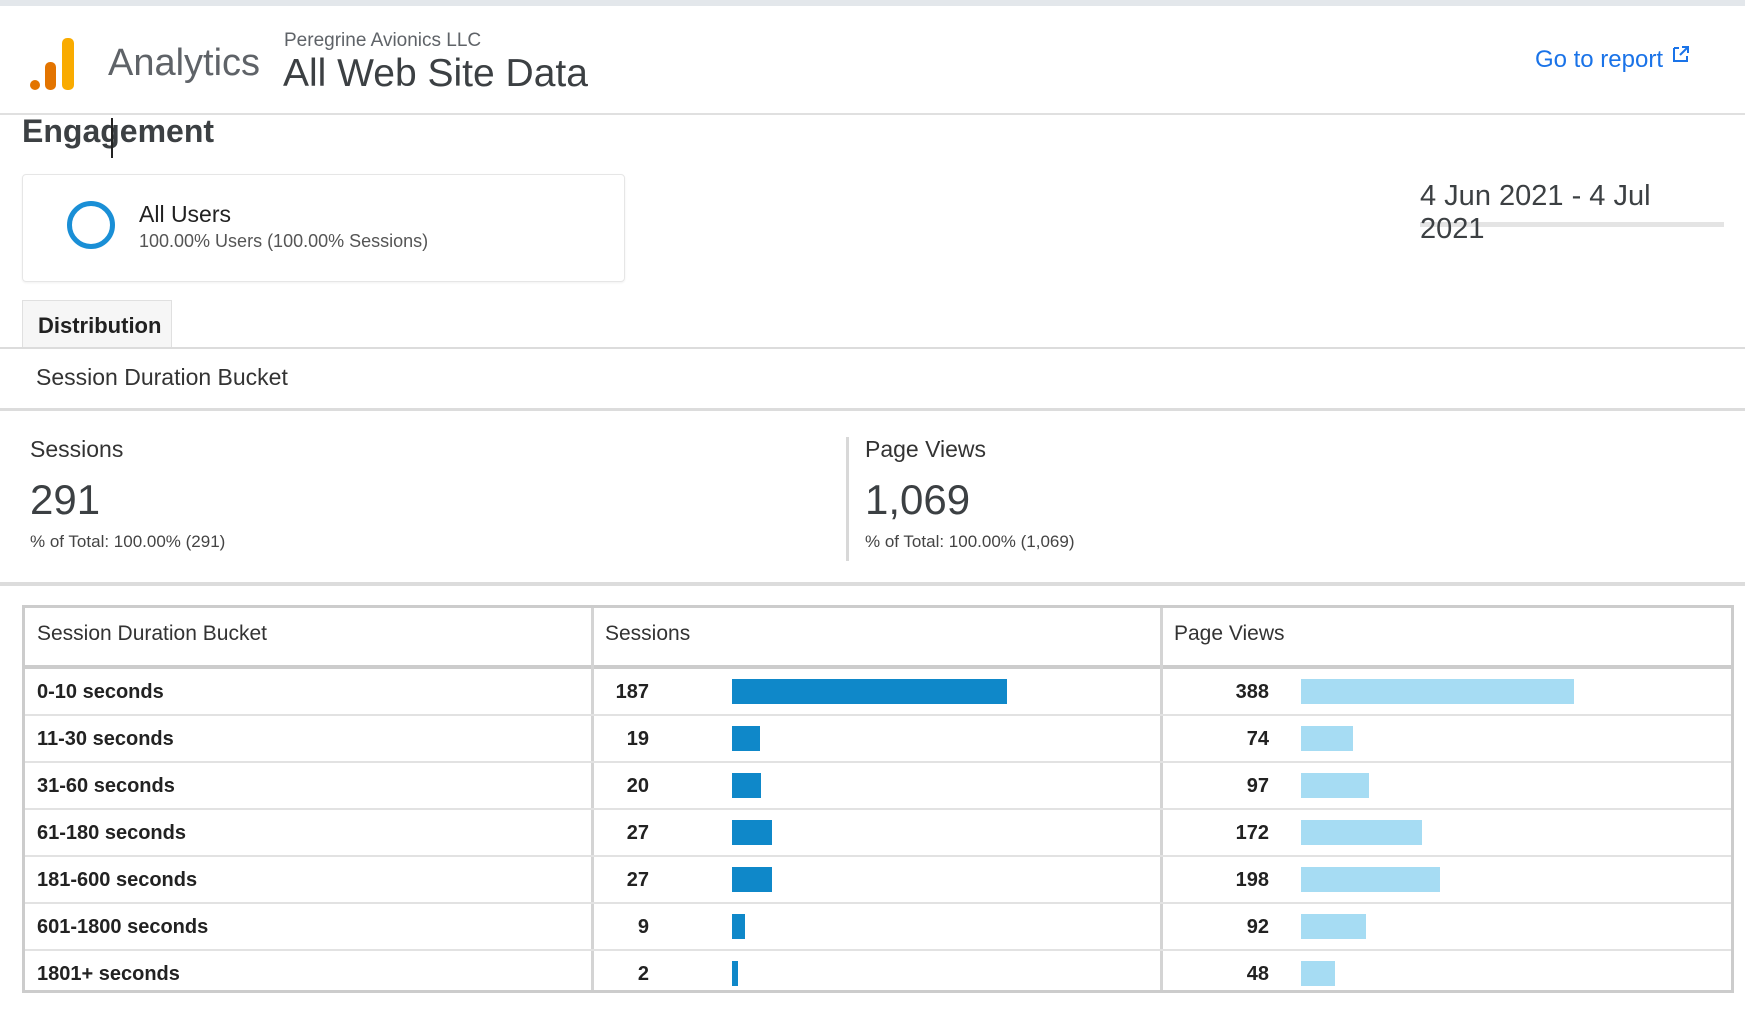 The image size is (1745, 1014). I want to click on segment-circle-icon, so click(91, 225).